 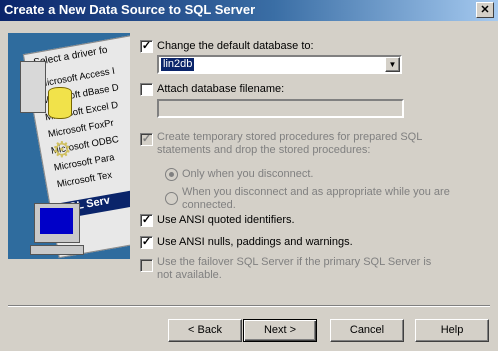 I want to click on help-button: Help, so click(x=452, y=330).